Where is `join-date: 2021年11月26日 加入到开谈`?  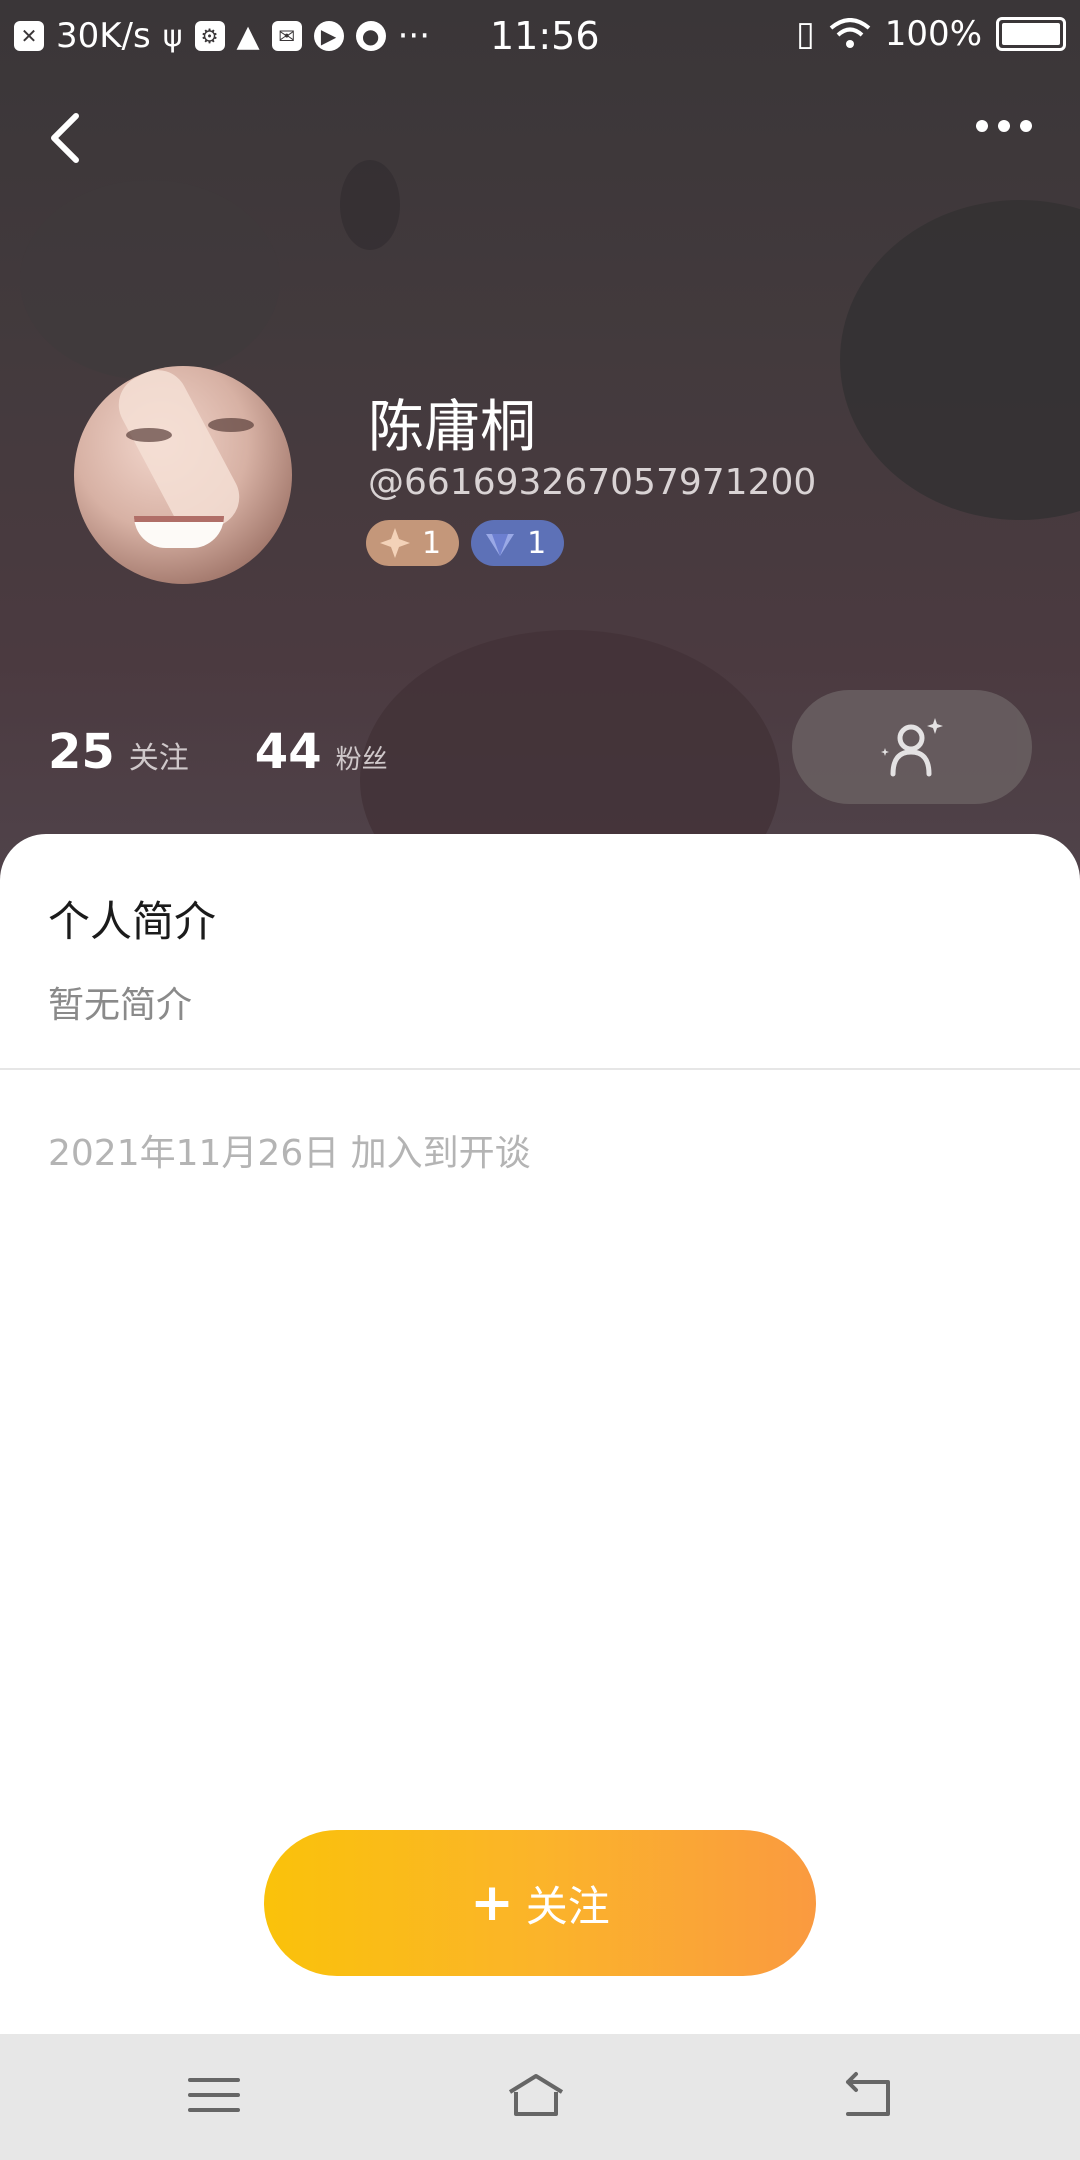
join-date: 2021年11月26日 加入到开谈 is located at coordinates (289, 1153).